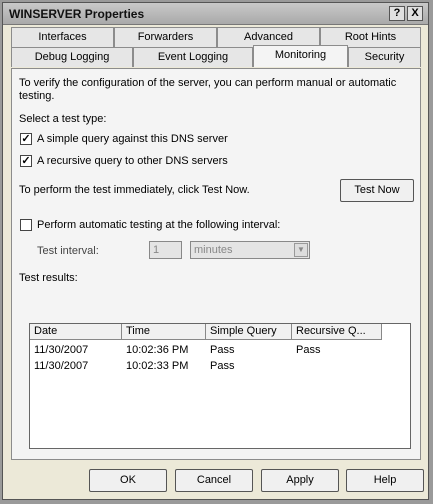  I want to click on apply-button: Apply, so click(300, 480).